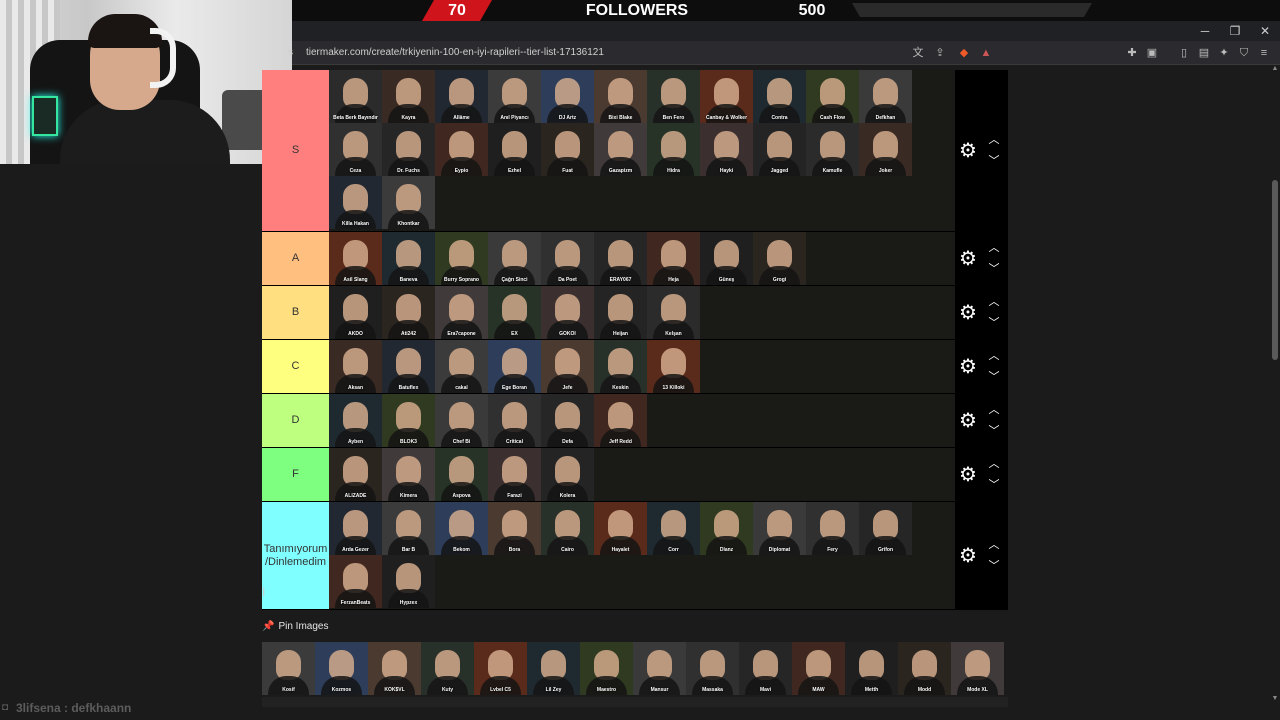 This screenshot has width=1280, height=720. I want to click on tier-items: ALIZADE Kimera Aspova Farazi Kolera, so click(642, 474).